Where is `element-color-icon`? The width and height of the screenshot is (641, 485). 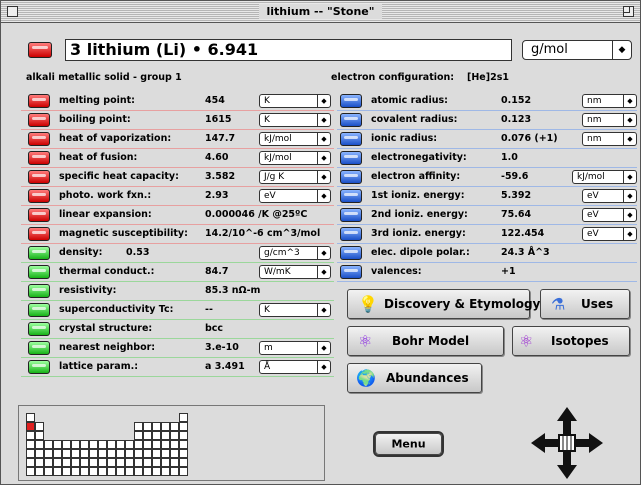 element-color-icon is located at coordinates (40, 50).